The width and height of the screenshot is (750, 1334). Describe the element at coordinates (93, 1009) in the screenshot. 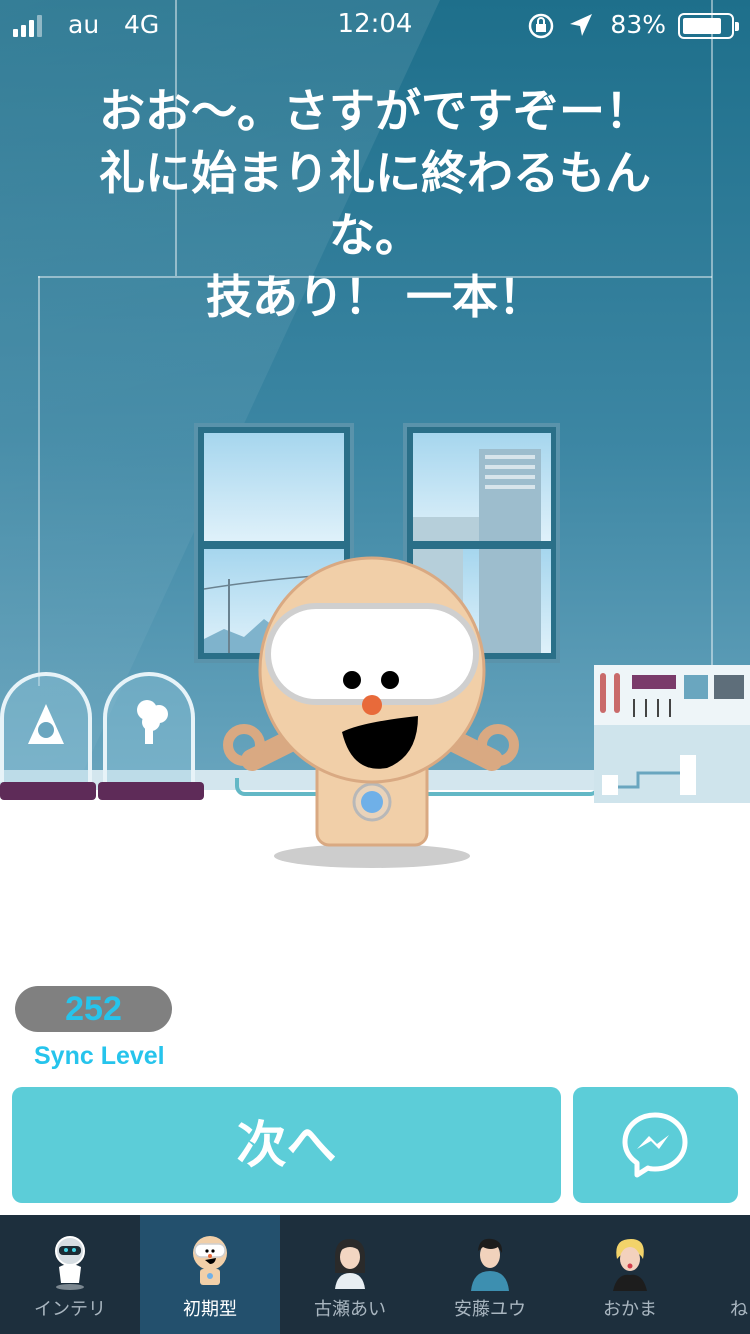

I see `sync-level-value: 252` at that location.